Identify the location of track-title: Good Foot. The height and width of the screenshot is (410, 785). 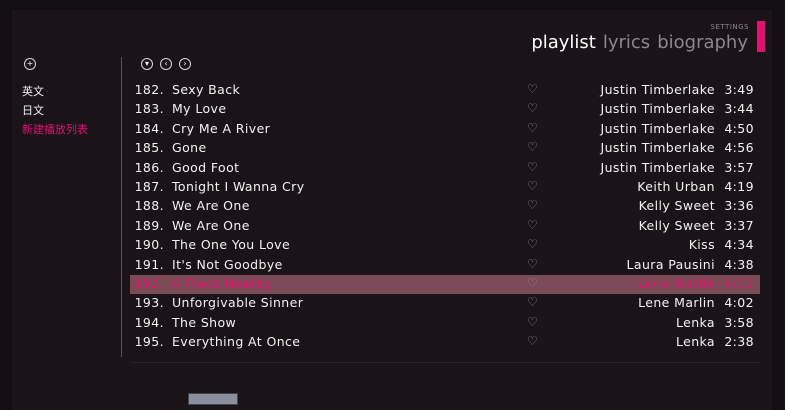
(206, 167).